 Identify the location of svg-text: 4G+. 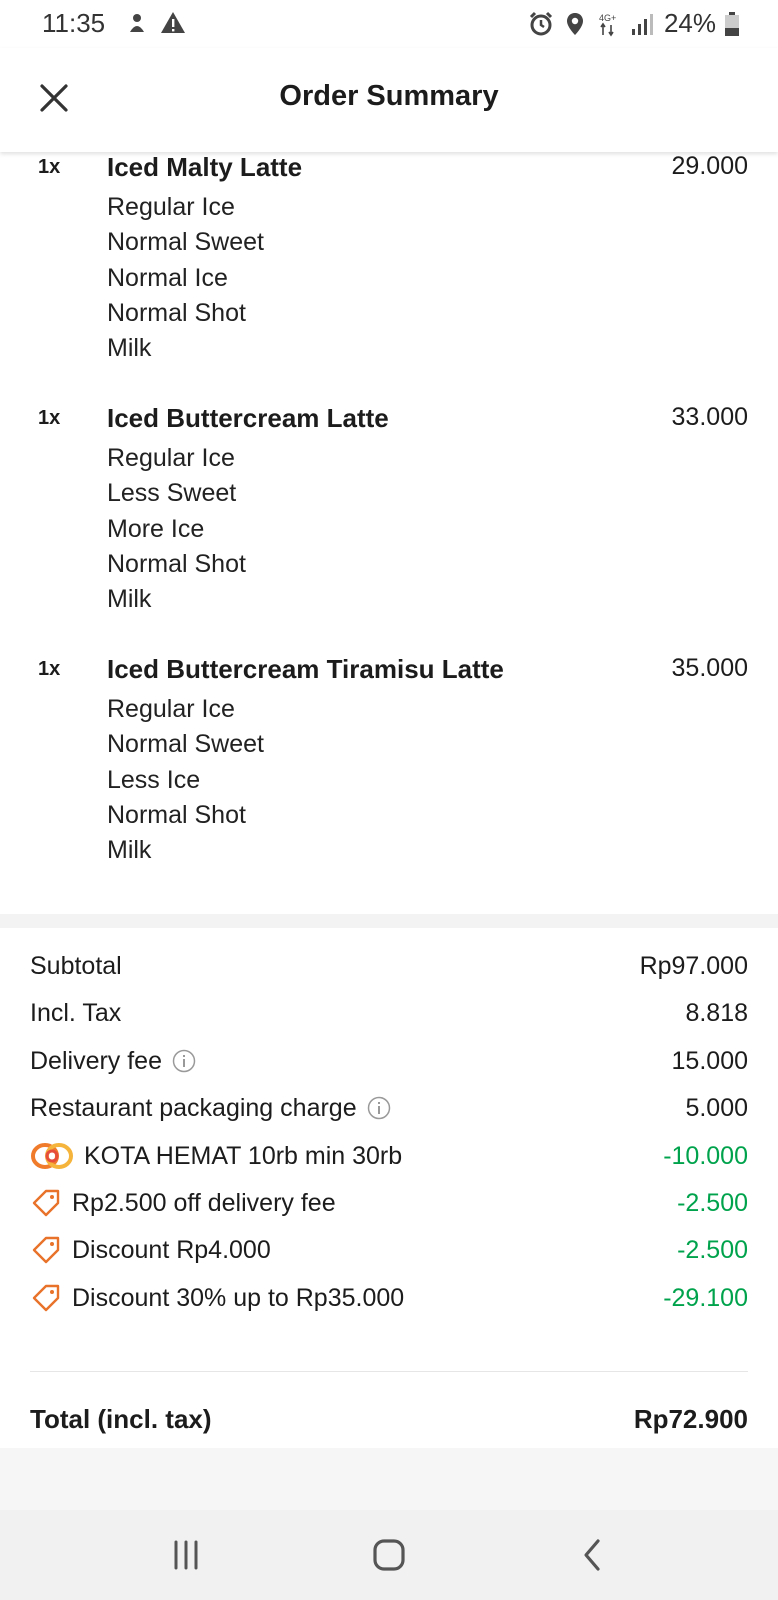
(607, 18).